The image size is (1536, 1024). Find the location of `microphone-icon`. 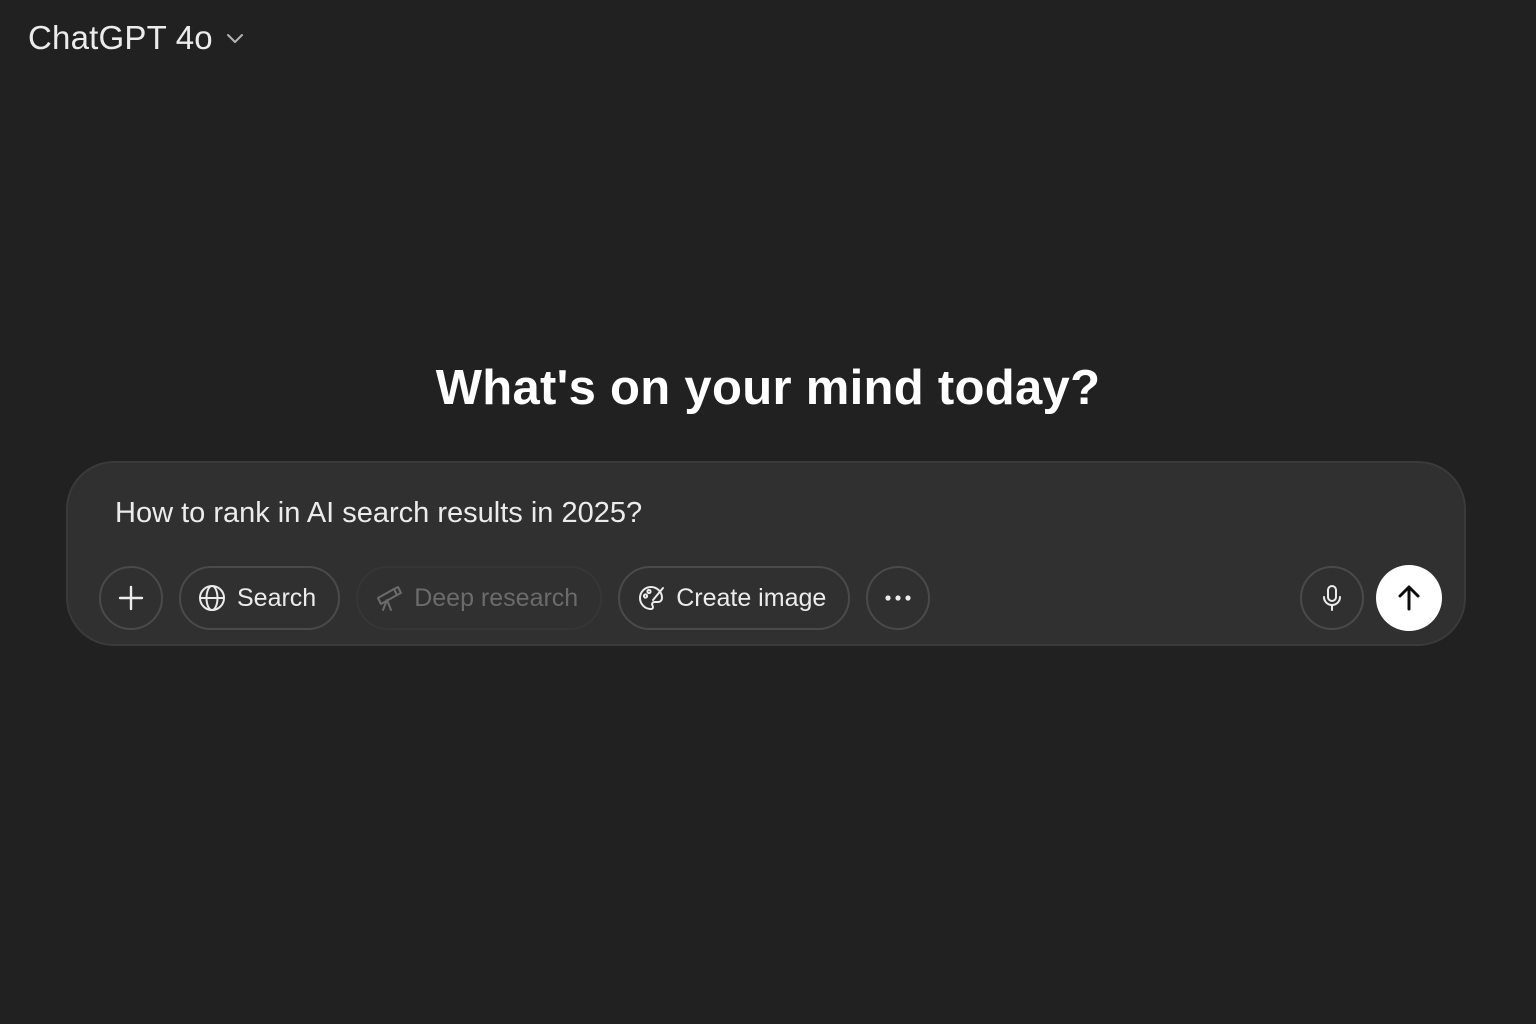

microphone-icon is located at coordinates (1332, 598).